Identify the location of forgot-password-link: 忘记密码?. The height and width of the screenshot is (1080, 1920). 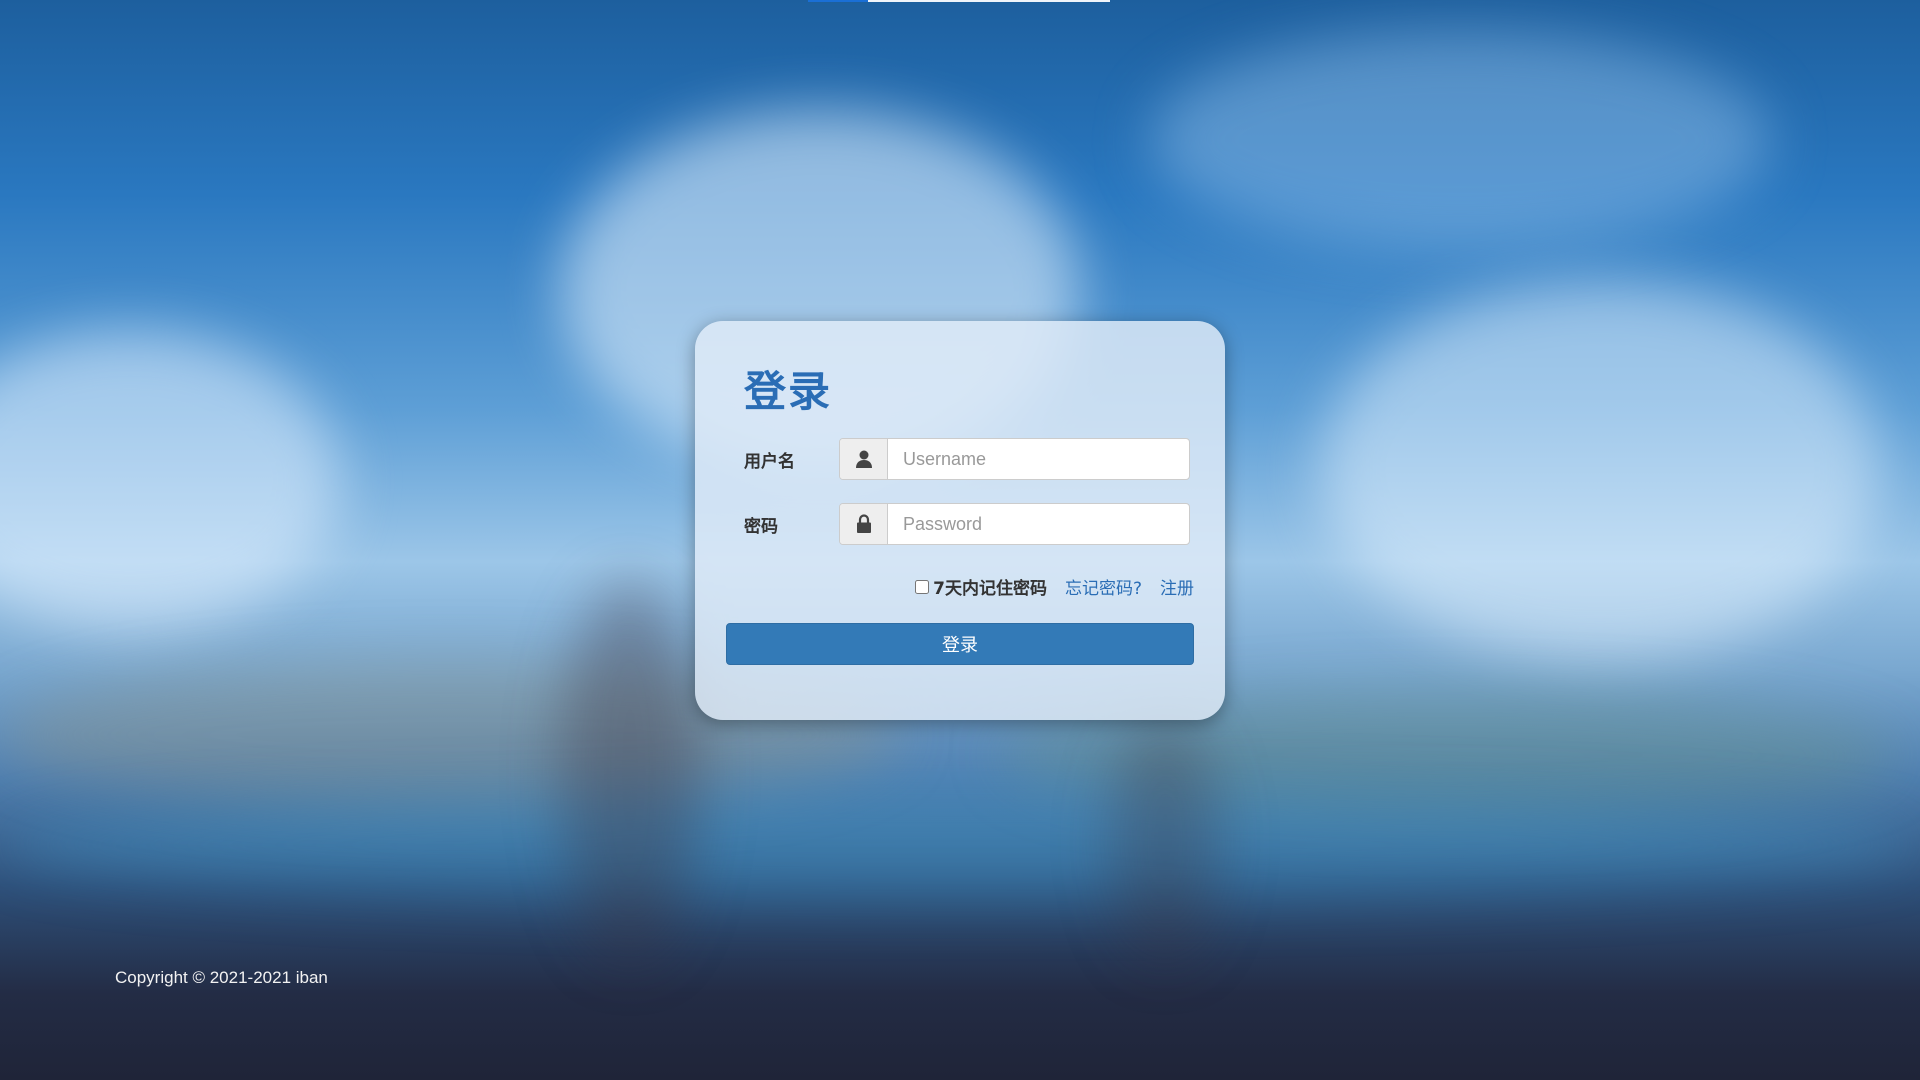
(1103, 586).